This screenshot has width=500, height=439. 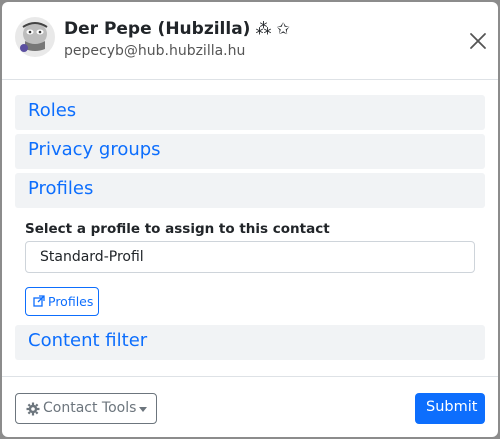 What do you see at coordinates (71, 301) in the screenshot?
I see `profiles-link-label: Profiles` at bounding box center [71, 301].